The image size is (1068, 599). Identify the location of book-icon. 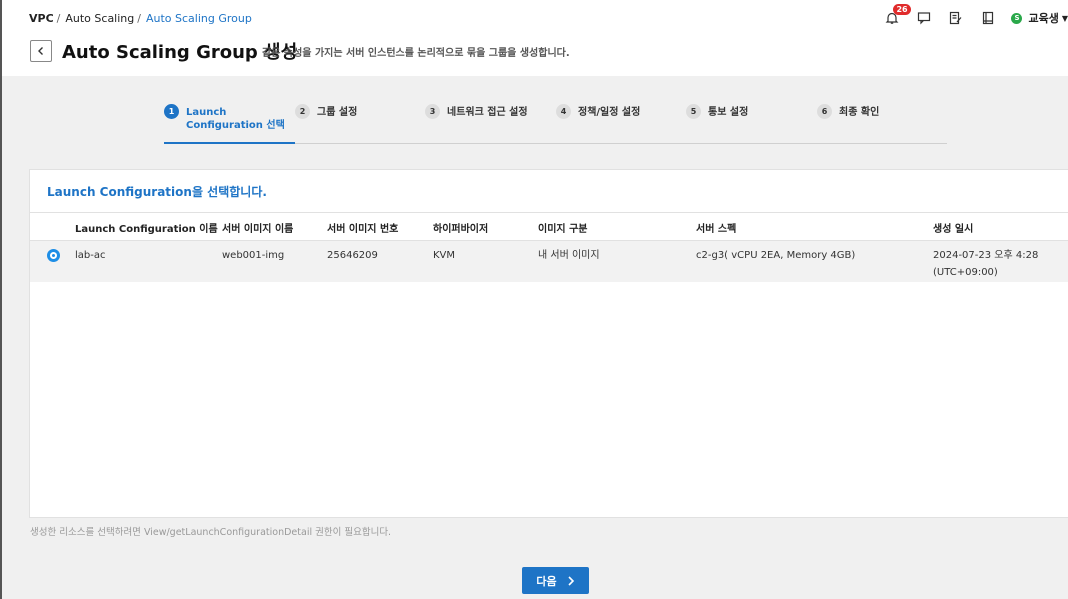
(988, 18).